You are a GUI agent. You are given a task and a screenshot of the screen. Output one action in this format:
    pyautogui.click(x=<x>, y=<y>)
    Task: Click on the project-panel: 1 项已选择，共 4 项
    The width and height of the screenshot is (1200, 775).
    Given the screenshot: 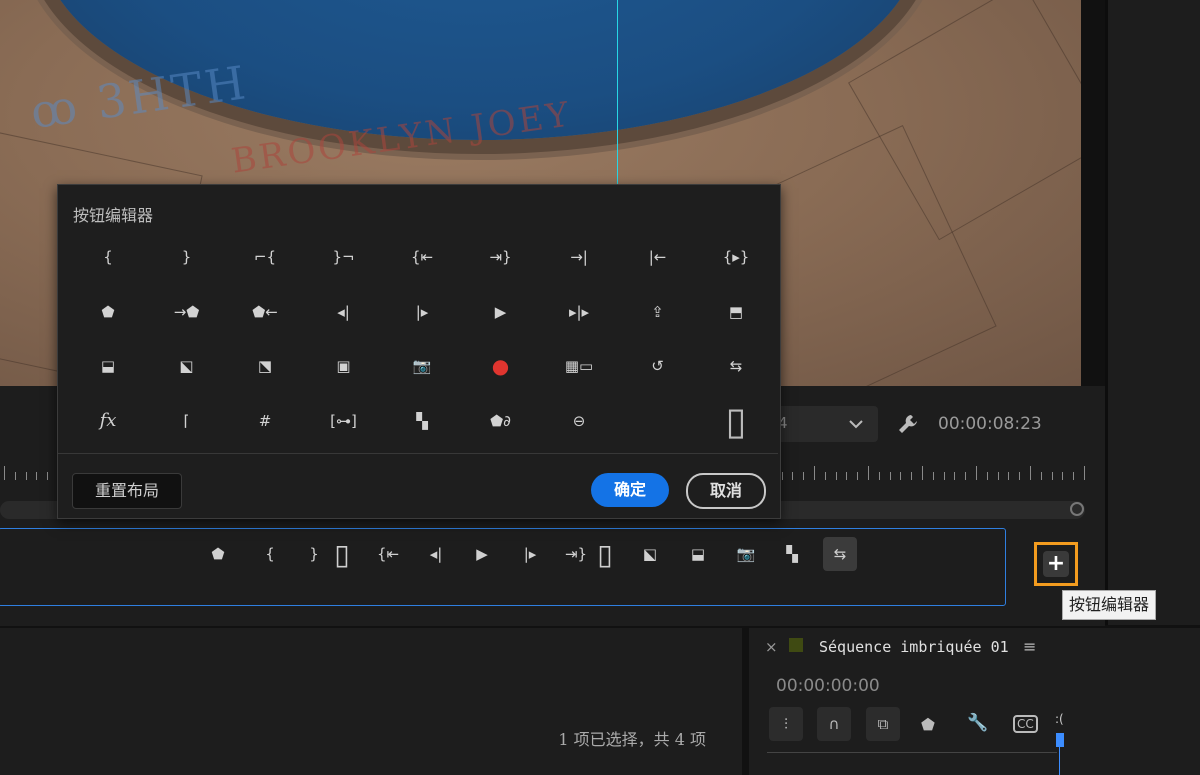 What is the action you would take?
    pyautogui.click(x=371, y=701)
    